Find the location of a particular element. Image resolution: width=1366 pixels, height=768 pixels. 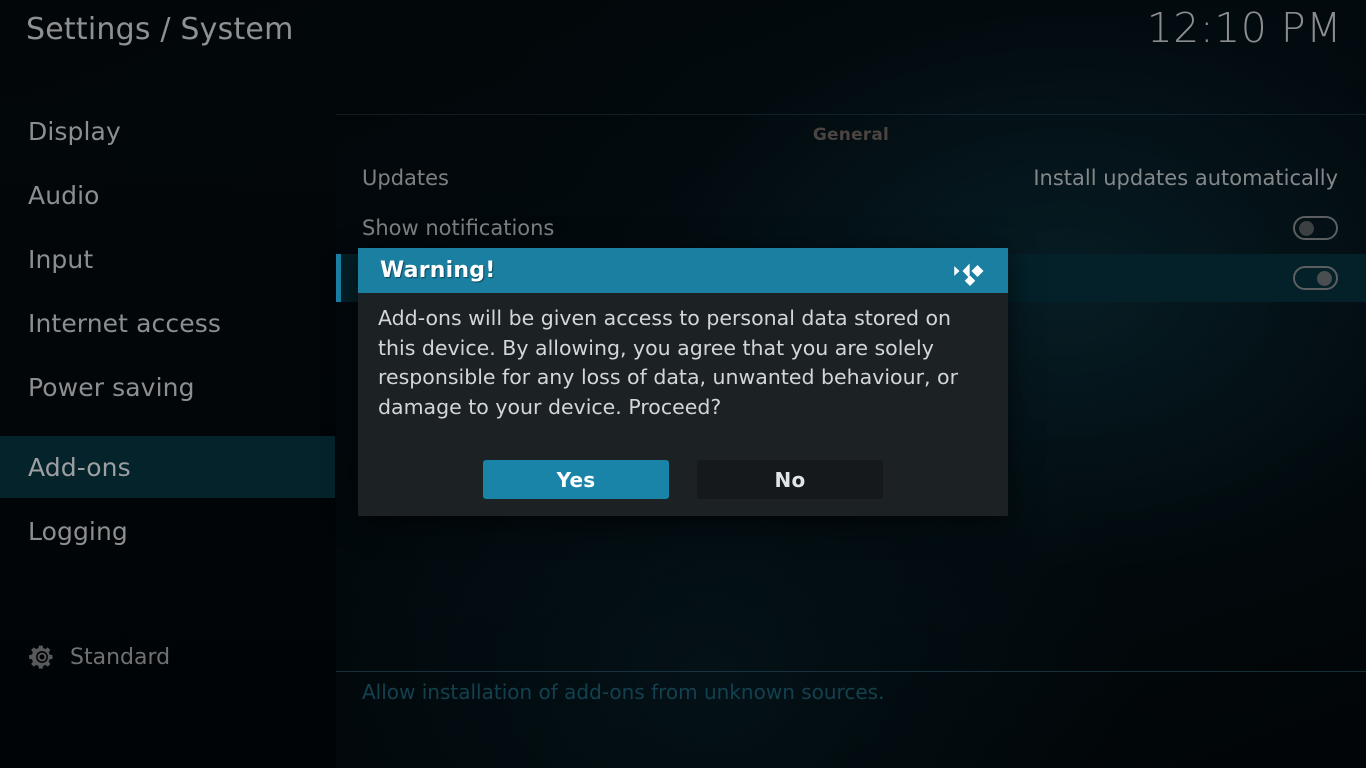

gear-icon is located at coordinates (41, 657).